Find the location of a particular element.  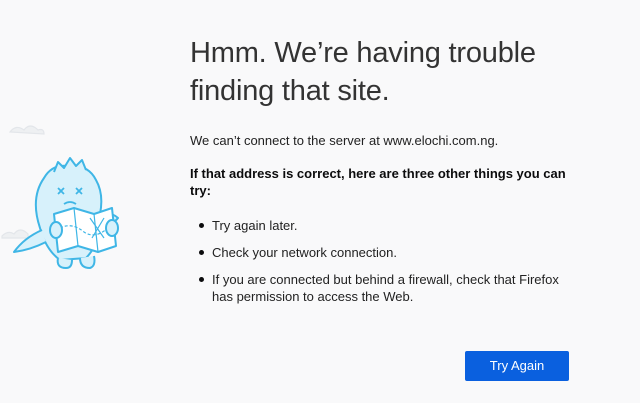

tip-item: Check your network connection. is located at coordinates (380, 252).